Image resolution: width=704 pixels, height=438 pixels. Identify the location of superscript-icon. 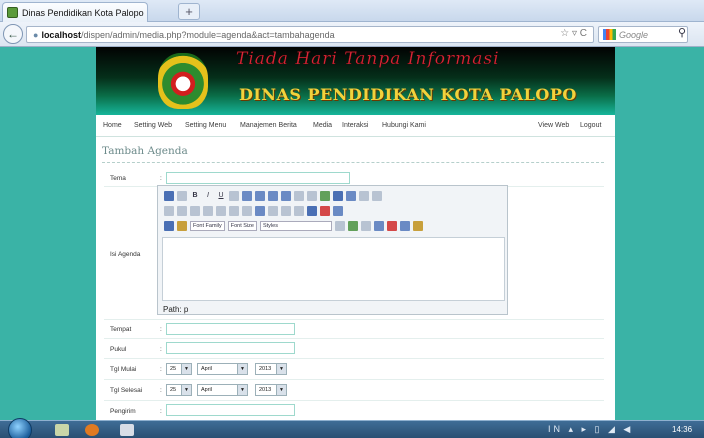
(312, 211).